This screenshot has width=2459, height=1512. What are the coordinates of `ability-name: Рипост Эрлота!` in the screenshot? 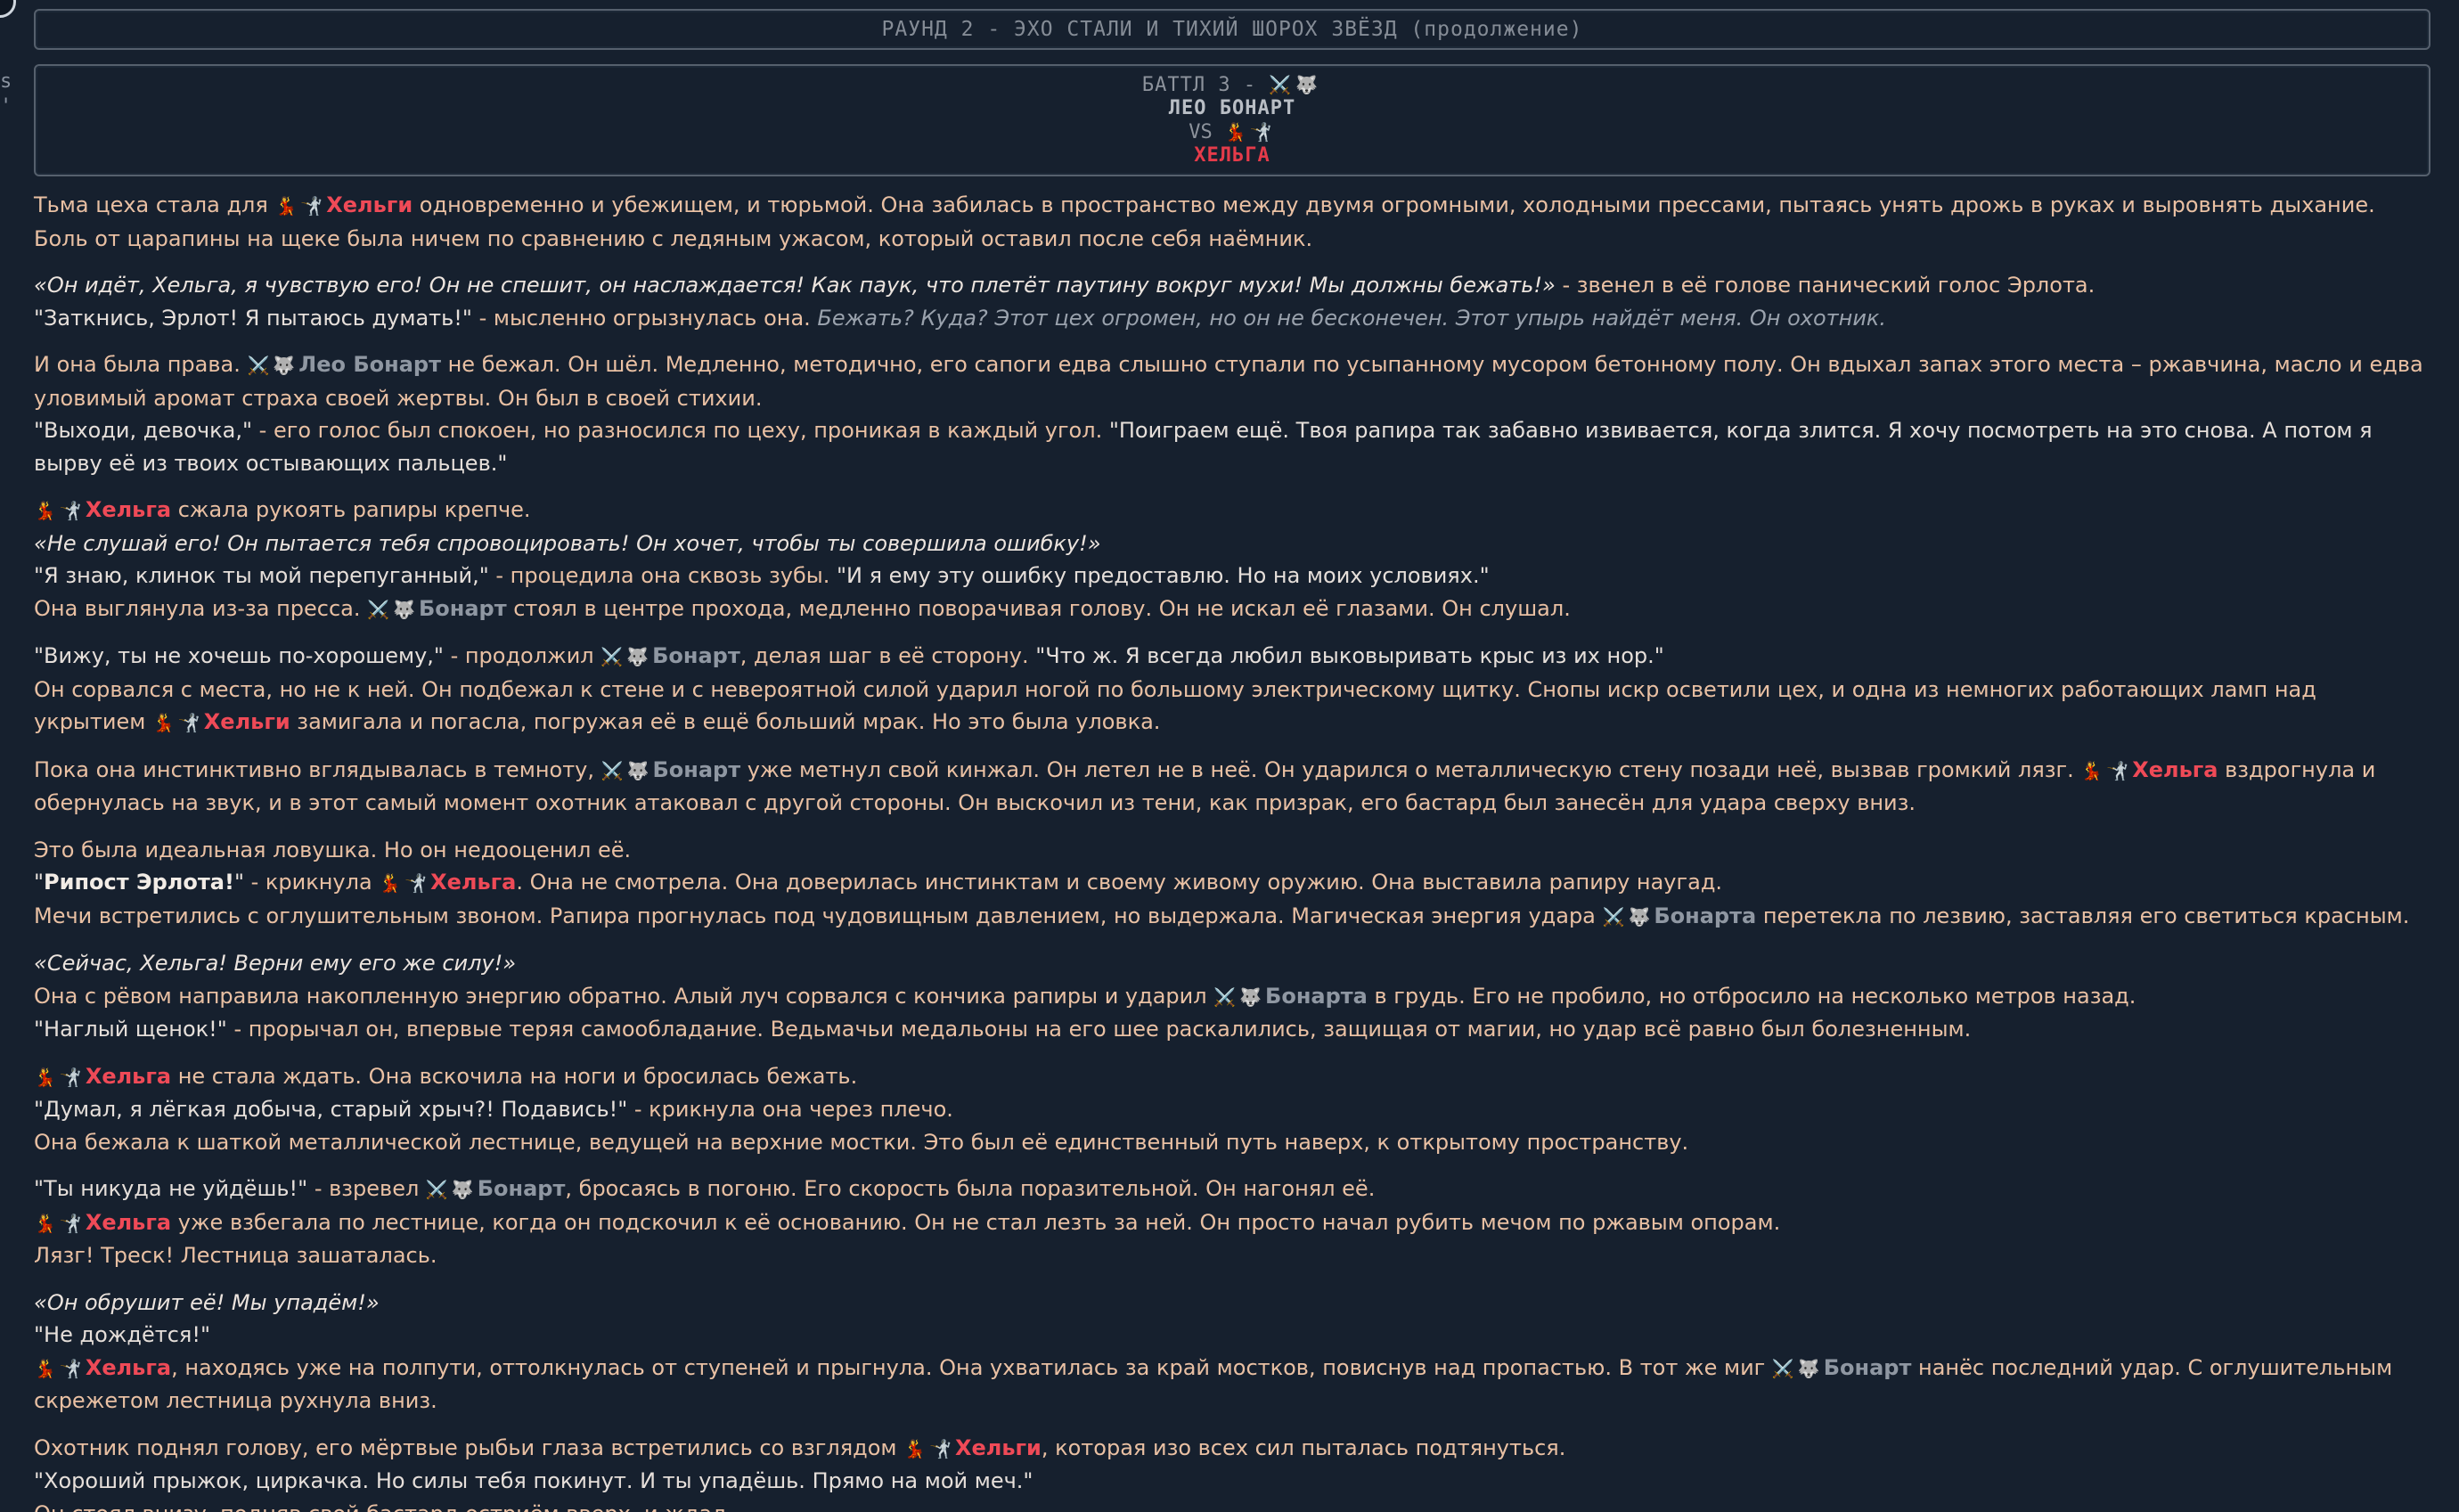 It's located at (139, 883).